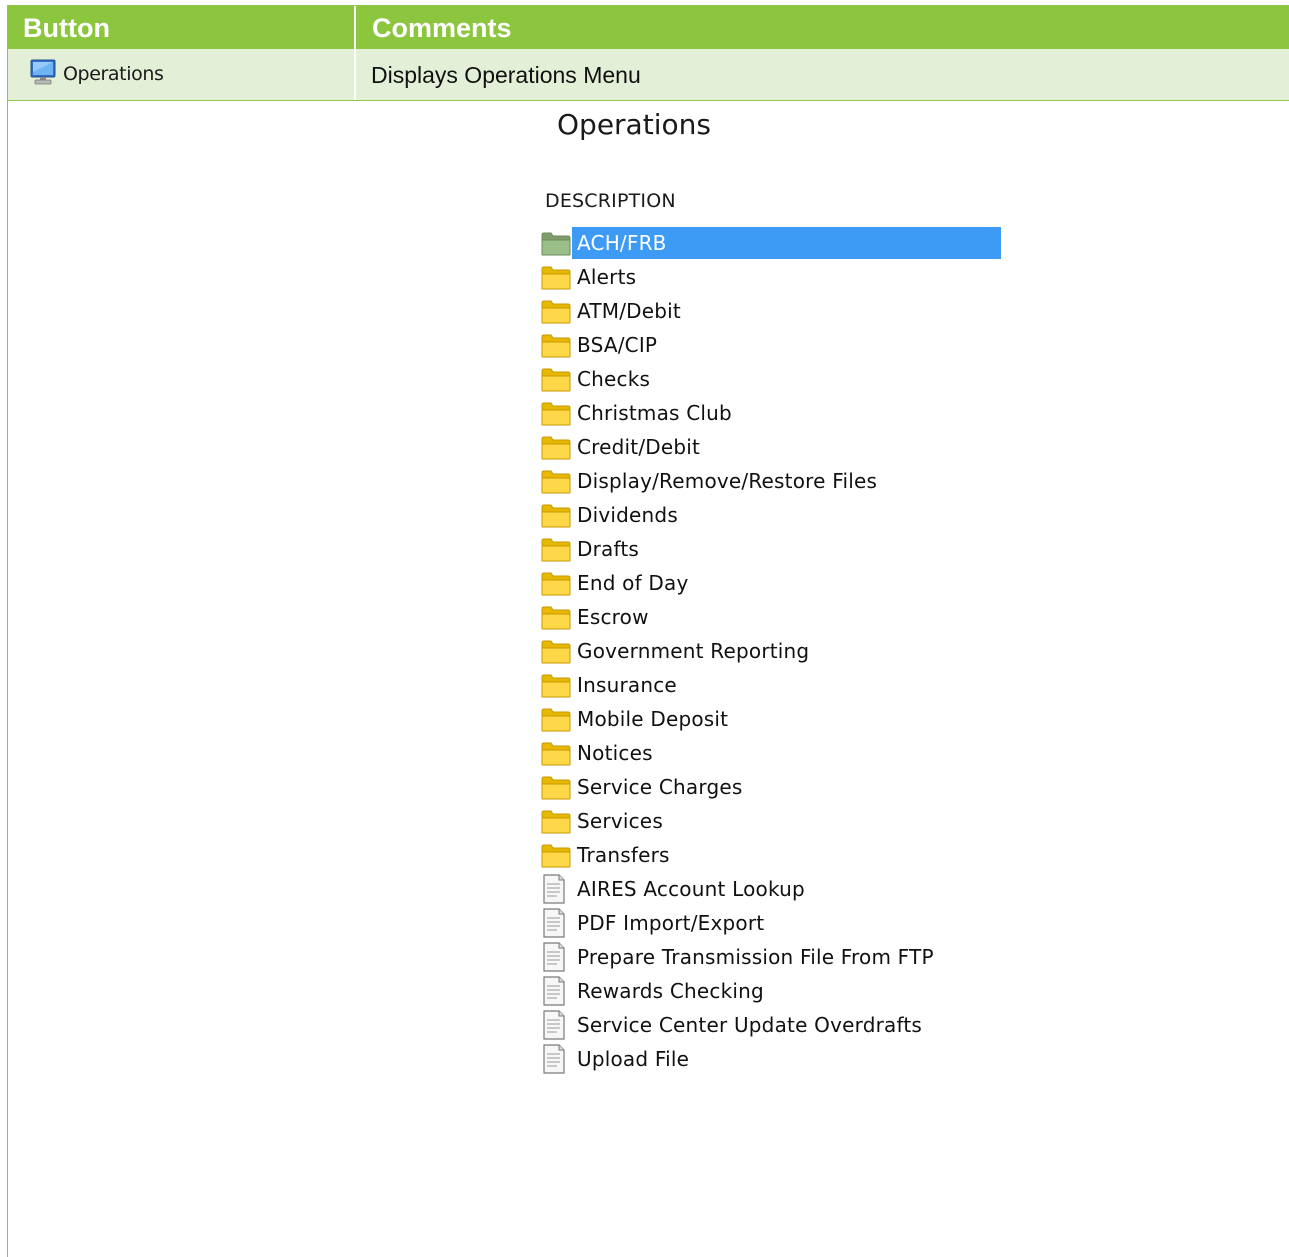 This screenshot has height=1257, width=1289. What do you see at coordinates (770, 311) in the screenshot?
I see `menu-item: ATM/Debit` at bounding box center [770, 311].